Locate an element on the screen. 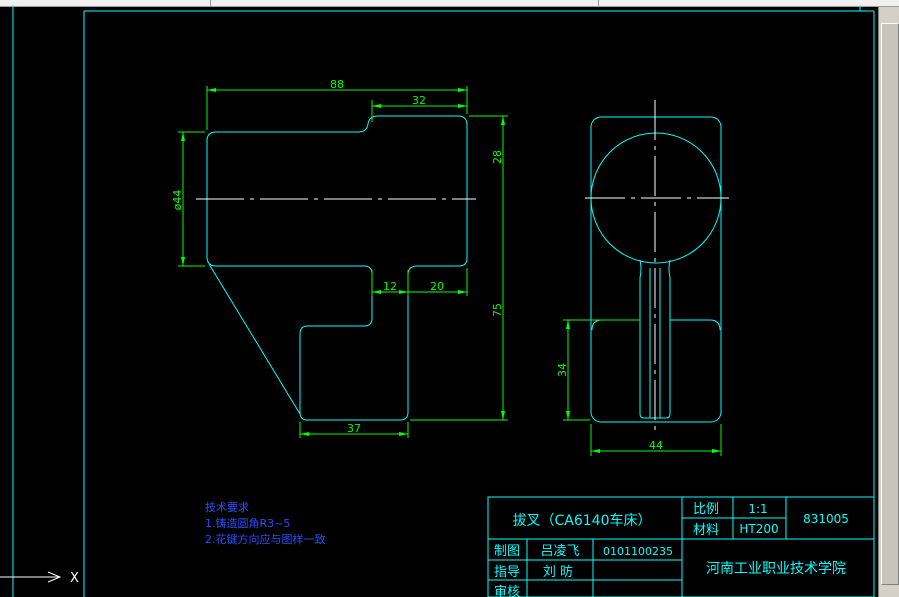  slanted-rib-line is located at coordinates (254, 339).